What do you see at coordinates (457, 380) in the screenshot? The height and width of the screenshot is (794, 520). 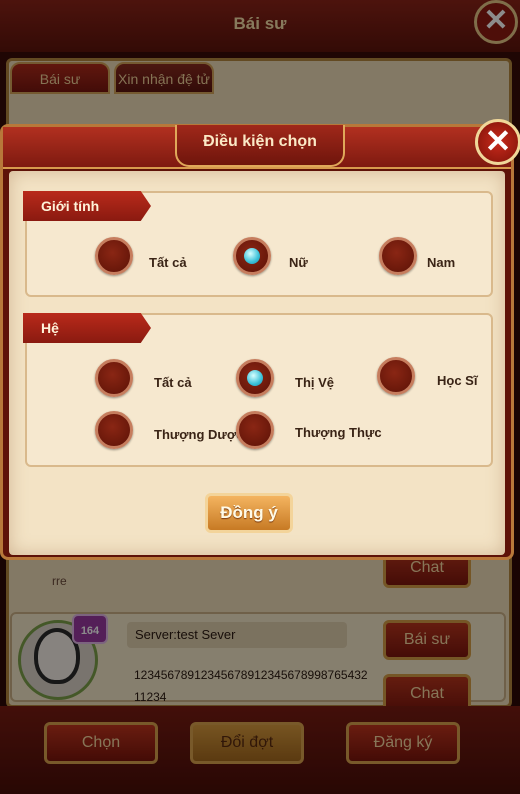 I see `he-label-hoc-si: Học Sĩ` at bounding box center [457, 380].